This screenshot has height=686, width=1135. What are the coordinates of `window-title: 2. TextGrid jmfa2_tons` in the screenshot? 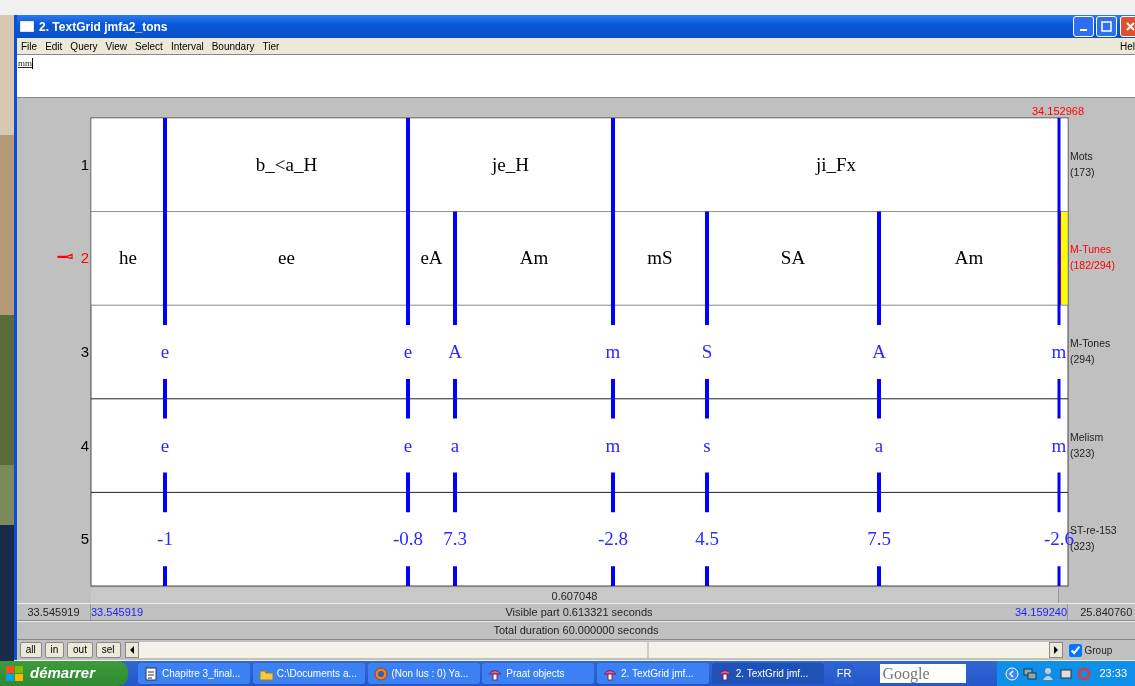 It's located at (104, 27).